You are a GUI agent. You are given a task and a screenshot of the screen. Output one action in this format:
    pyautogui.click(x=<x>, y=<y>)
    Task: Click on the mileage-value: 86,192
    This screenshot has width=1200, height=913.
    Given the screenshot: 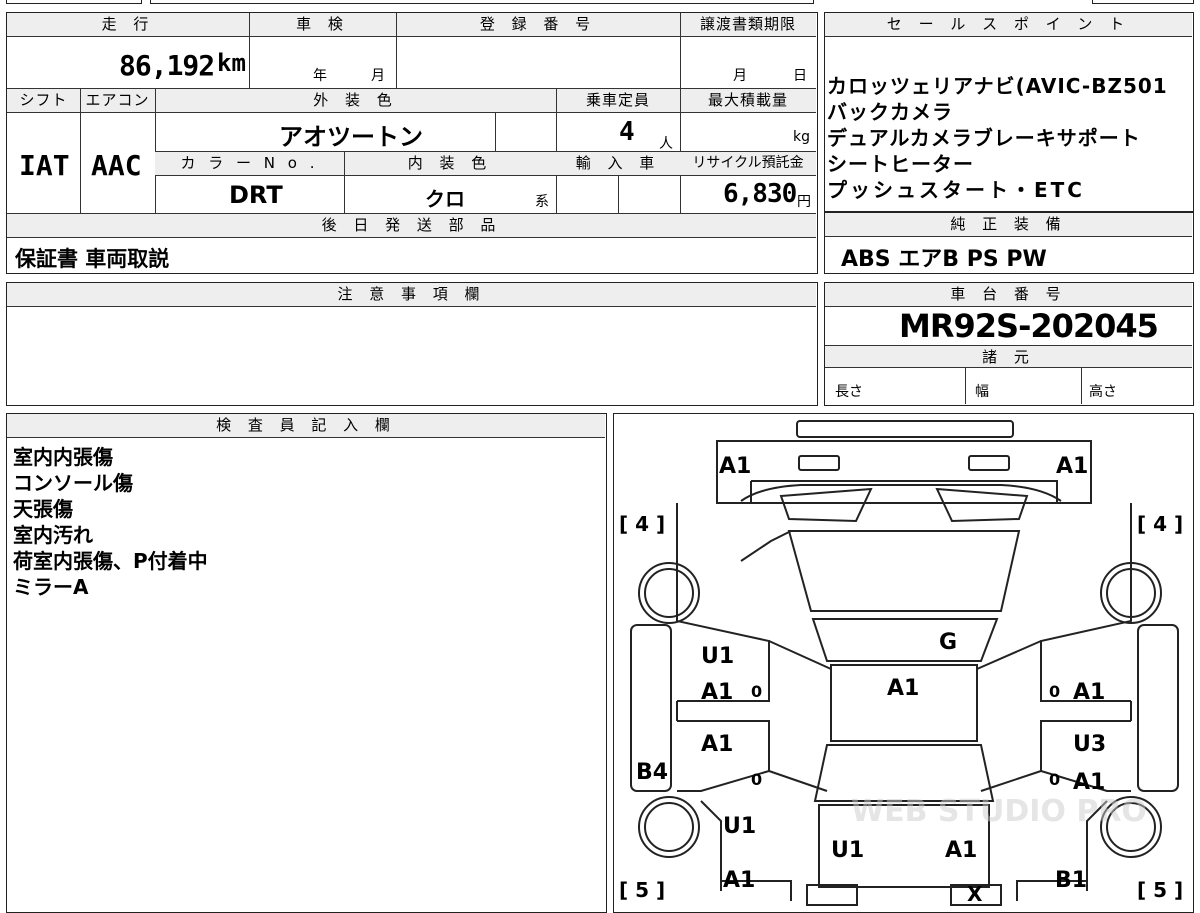 What is the action you would take?
    pyautogui.click(x=167, y=65)
    